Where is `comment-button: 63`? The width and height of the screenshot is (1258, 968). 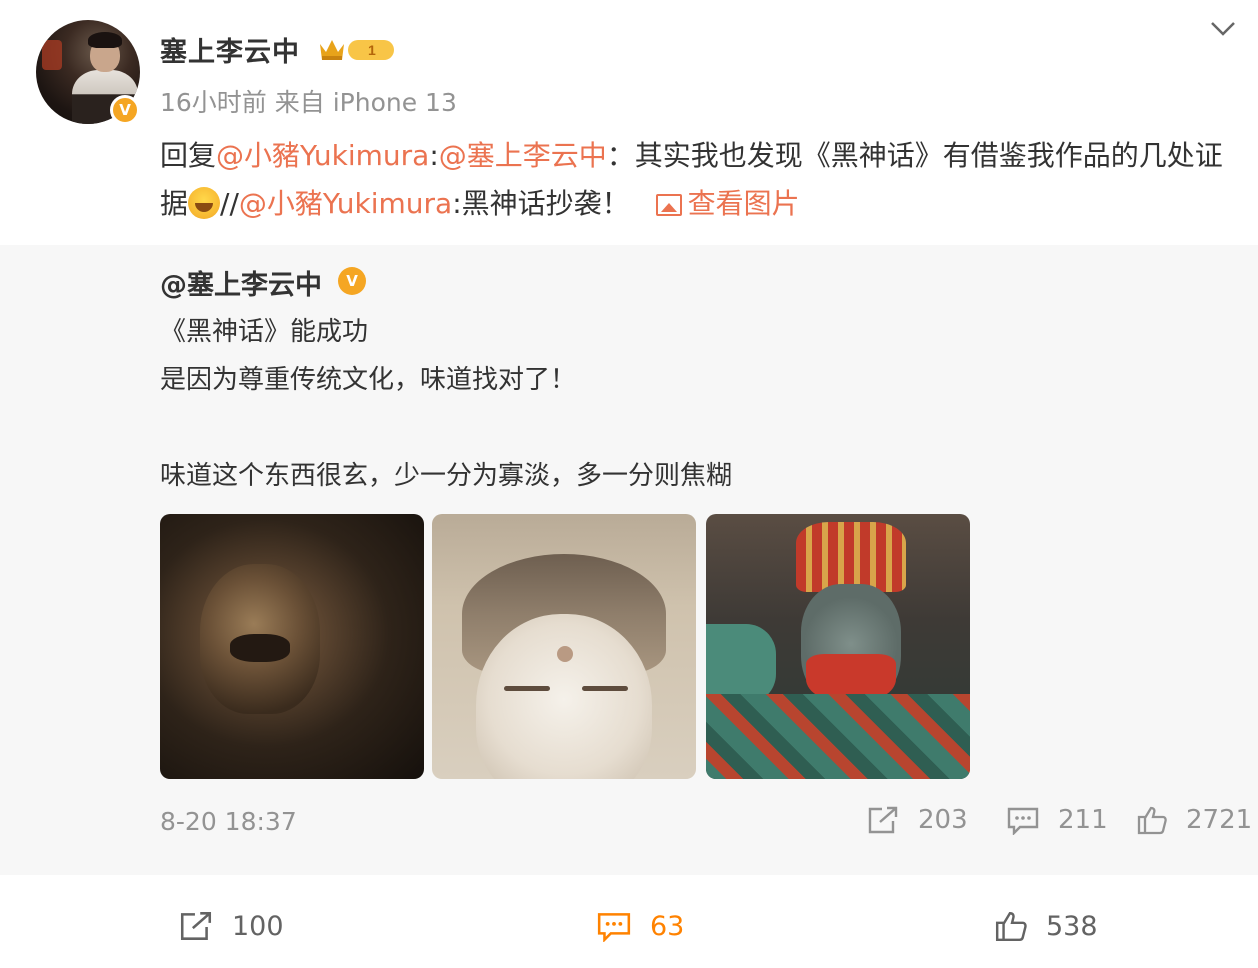
comment-button: 63 is located at coordinates (640, 926).